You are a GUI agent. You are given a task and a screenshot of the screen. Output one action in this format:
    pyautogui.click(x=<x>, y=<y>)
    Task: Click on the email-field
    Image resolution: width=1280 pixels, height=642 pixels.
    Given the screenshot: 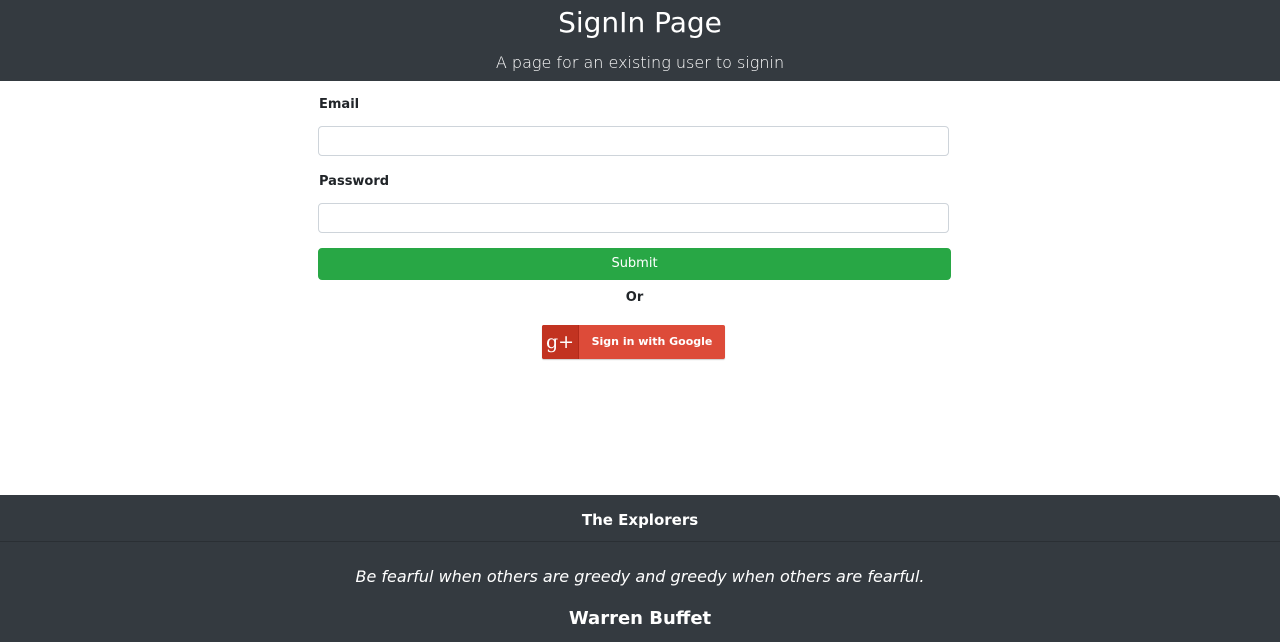 What is the action you would take?
    pyautogui.click(x=633, y=141)
    